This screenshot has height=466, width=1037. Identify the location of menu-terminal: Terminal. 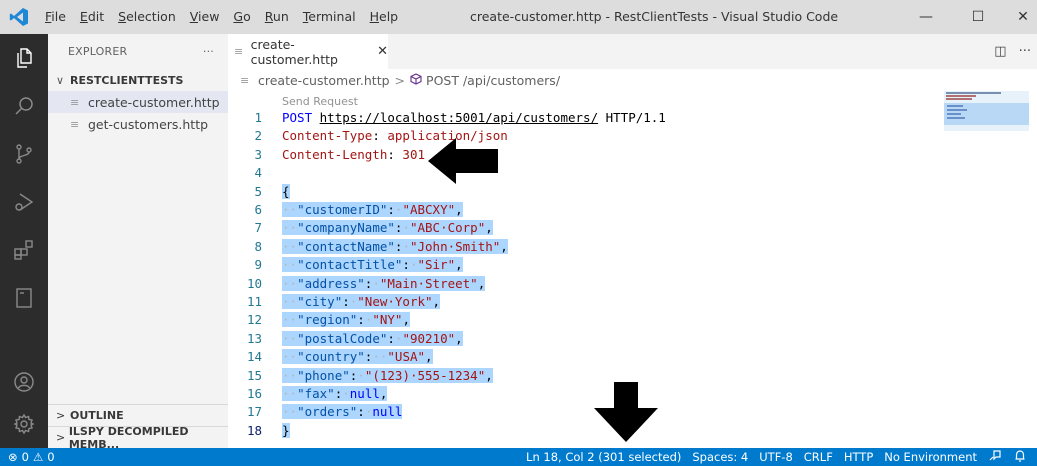
(329, 17).